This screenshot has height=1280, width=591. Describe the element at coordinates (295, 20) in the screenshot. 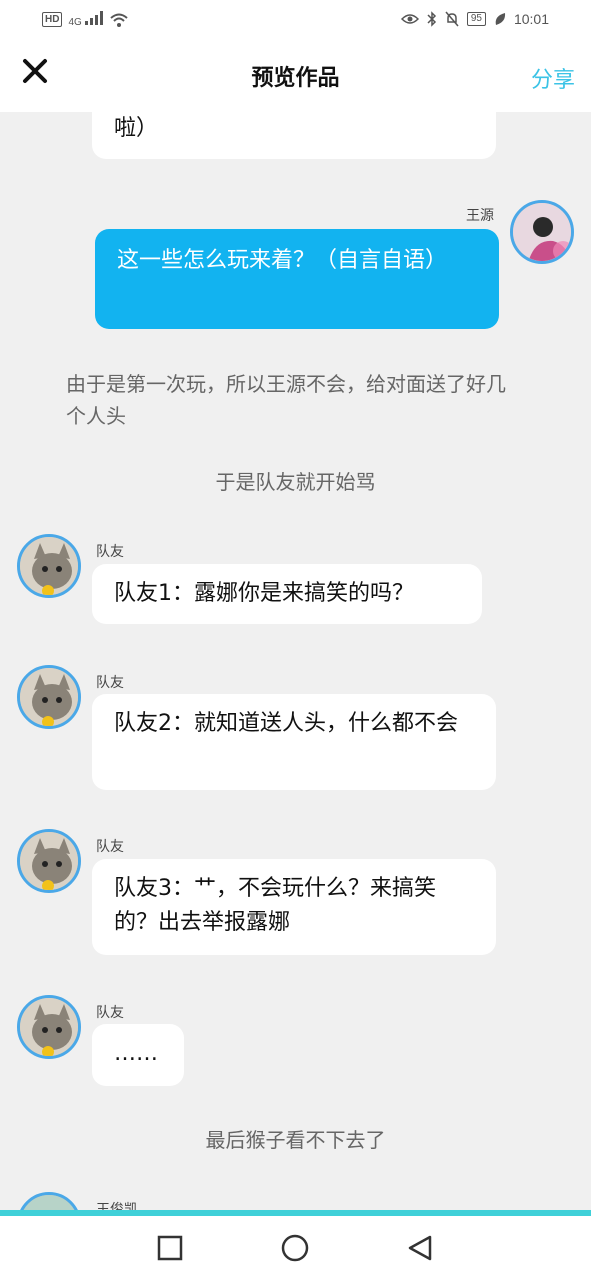

I see `status-bar: HD 4G 95 10:01` at that location.